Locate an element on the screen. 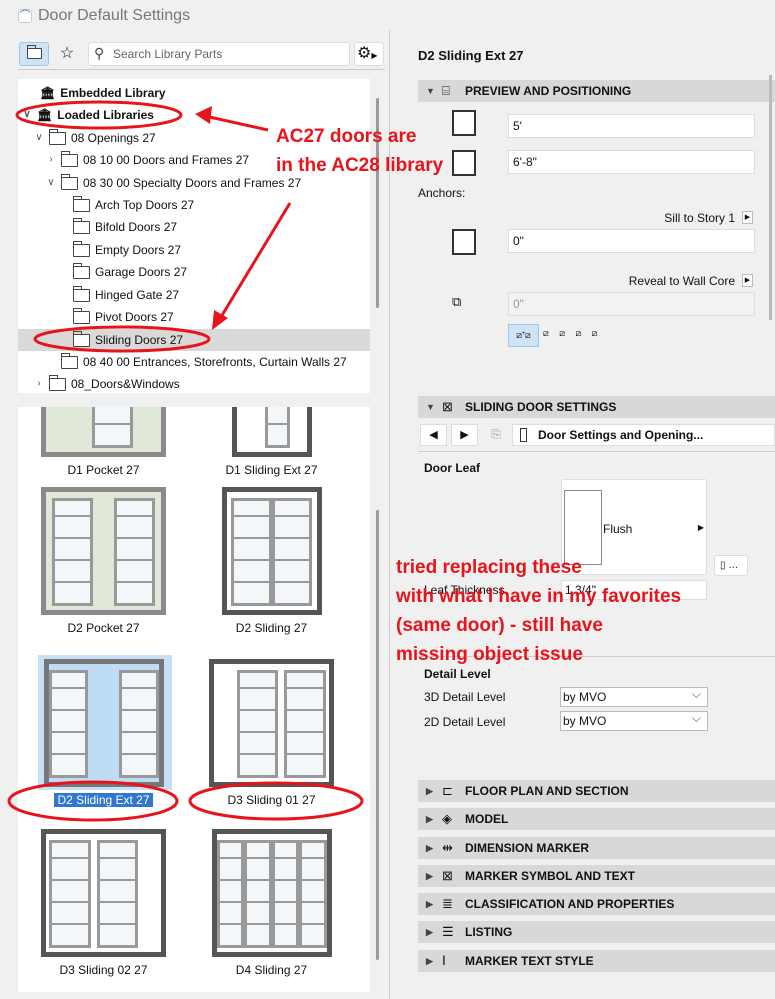 This screenshot has width=775, height=999. annotation-ellipse-loaded-libraries is located at coordinates (99, 115).